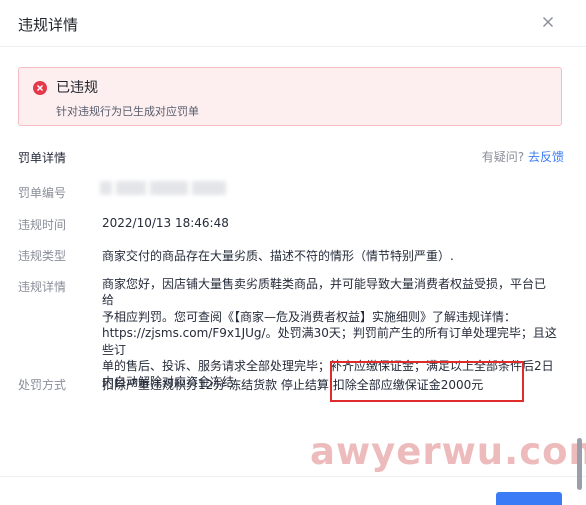 This screenshot has width=586, height=505. Describe the element at coordinates (165, 189) in the screenshot. I see `ticket-number-redacted` at that location.